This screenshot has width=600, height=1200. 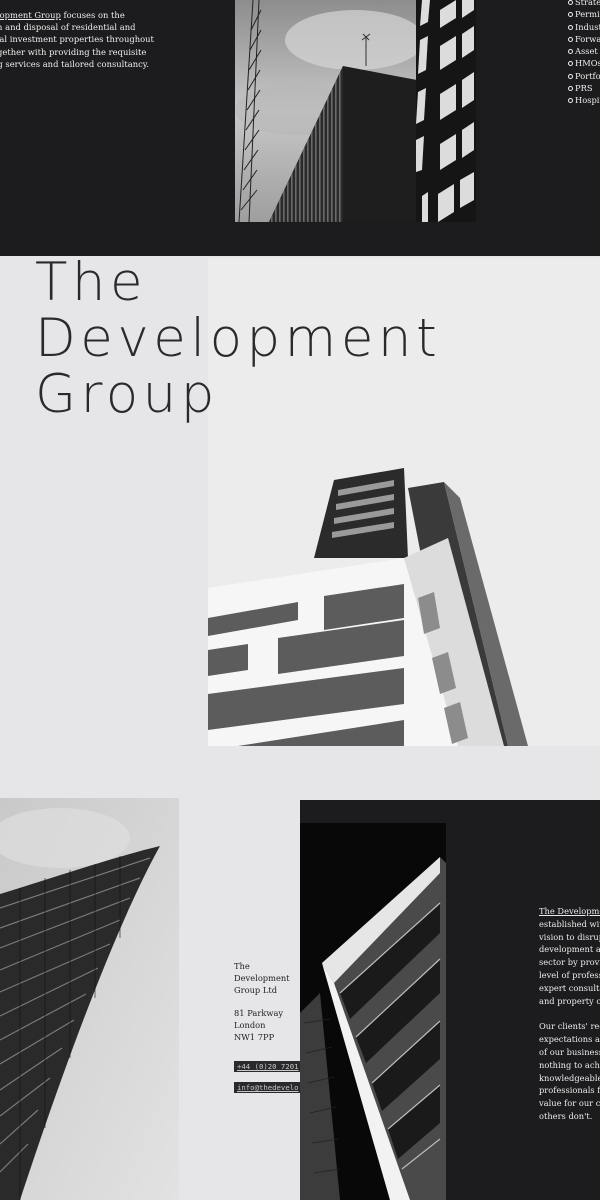 I want to click on services-list-item: Asset M, so click(x=583, y=51).